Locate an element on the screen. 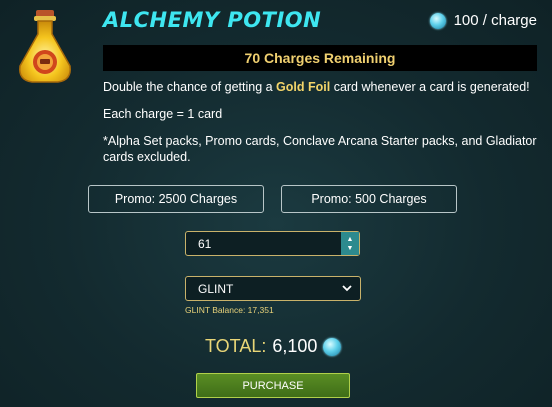  description-line-2: Each charge = 1 card is located at coordinates (163, 114).